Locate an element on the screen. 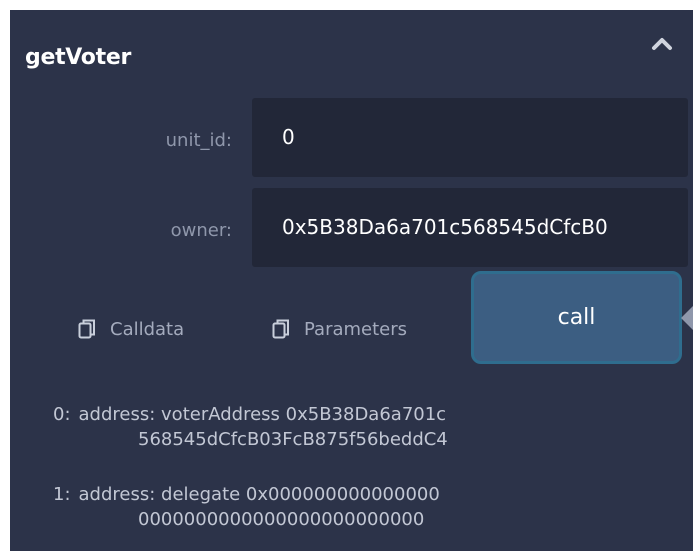 The height and width of the screenshot is (551, 693). result-line: address: voterAddress 0x5B38Da6a701c is located at coordinates (262, 414).